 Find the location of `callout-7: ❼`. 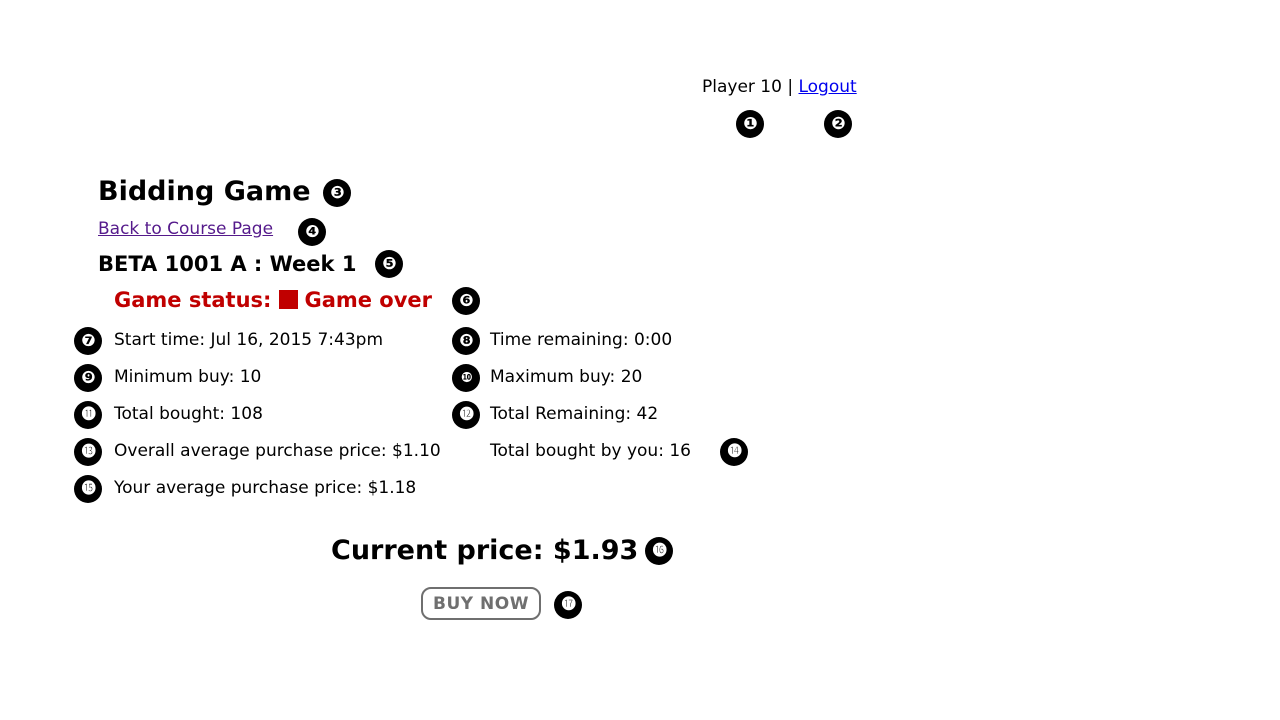

callout-7: ❼ is located at coordinates (88, 341).